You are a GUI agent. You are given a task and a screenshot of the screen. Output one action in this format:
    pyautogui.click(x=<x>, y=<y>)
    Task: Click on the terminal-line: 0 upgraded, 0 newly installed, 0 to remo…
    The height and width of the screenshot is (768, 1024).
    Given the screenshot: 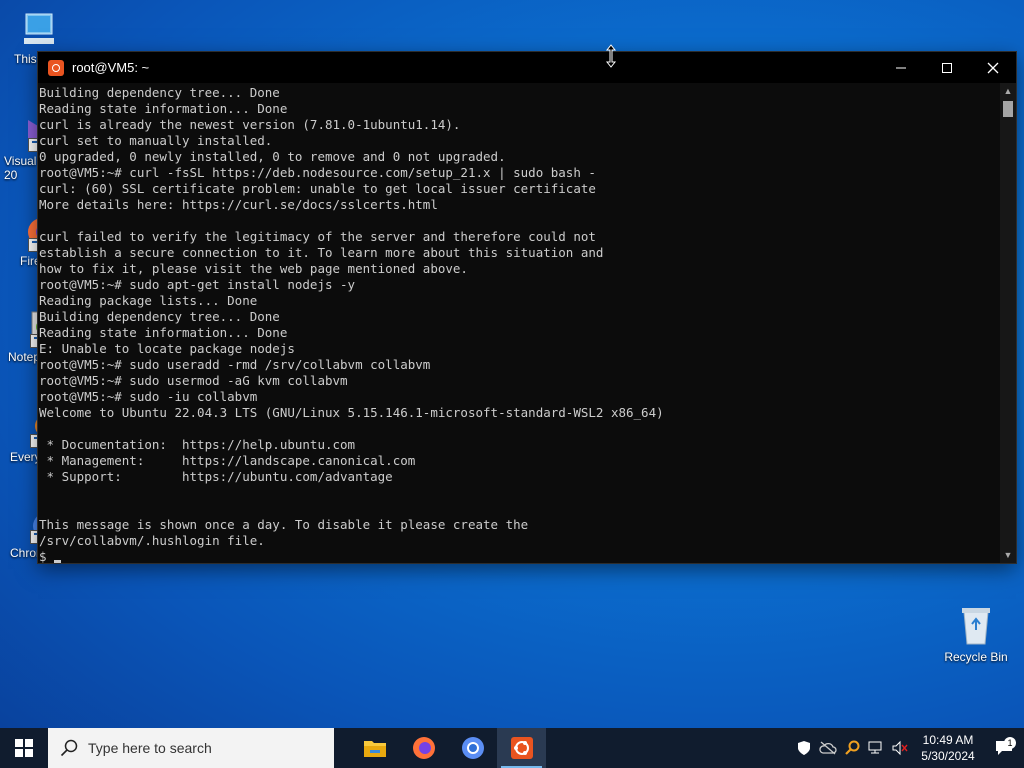 What is the action you would take?
    pyautogui.click(x=272, y=156)
    